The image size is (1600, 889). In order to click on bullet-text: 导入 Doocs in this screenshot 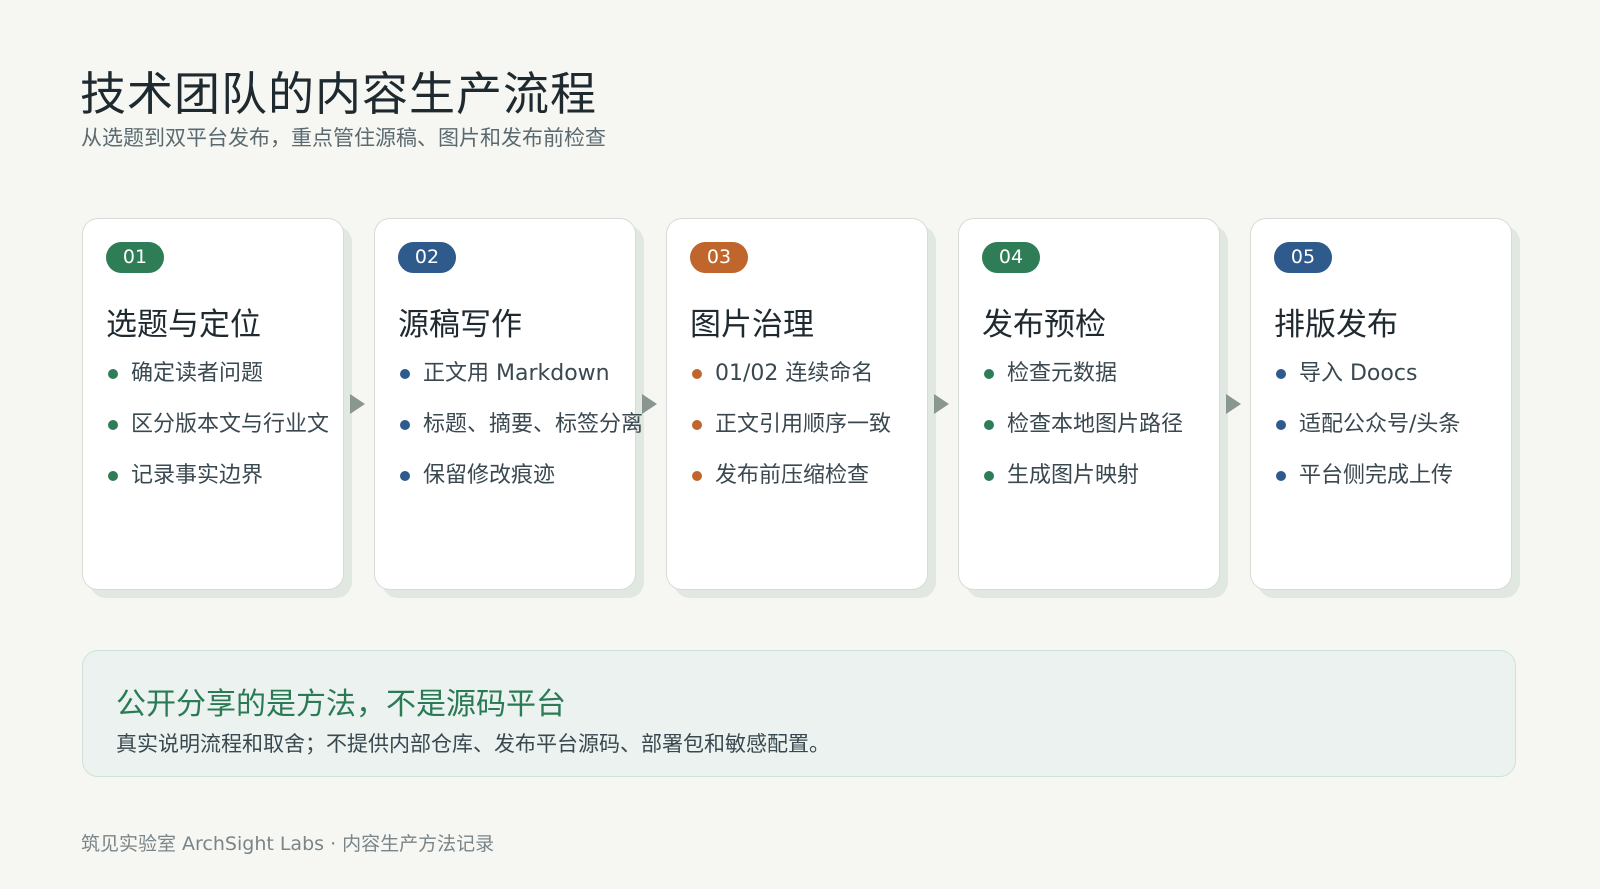, I will do `click(1358, 373)`.